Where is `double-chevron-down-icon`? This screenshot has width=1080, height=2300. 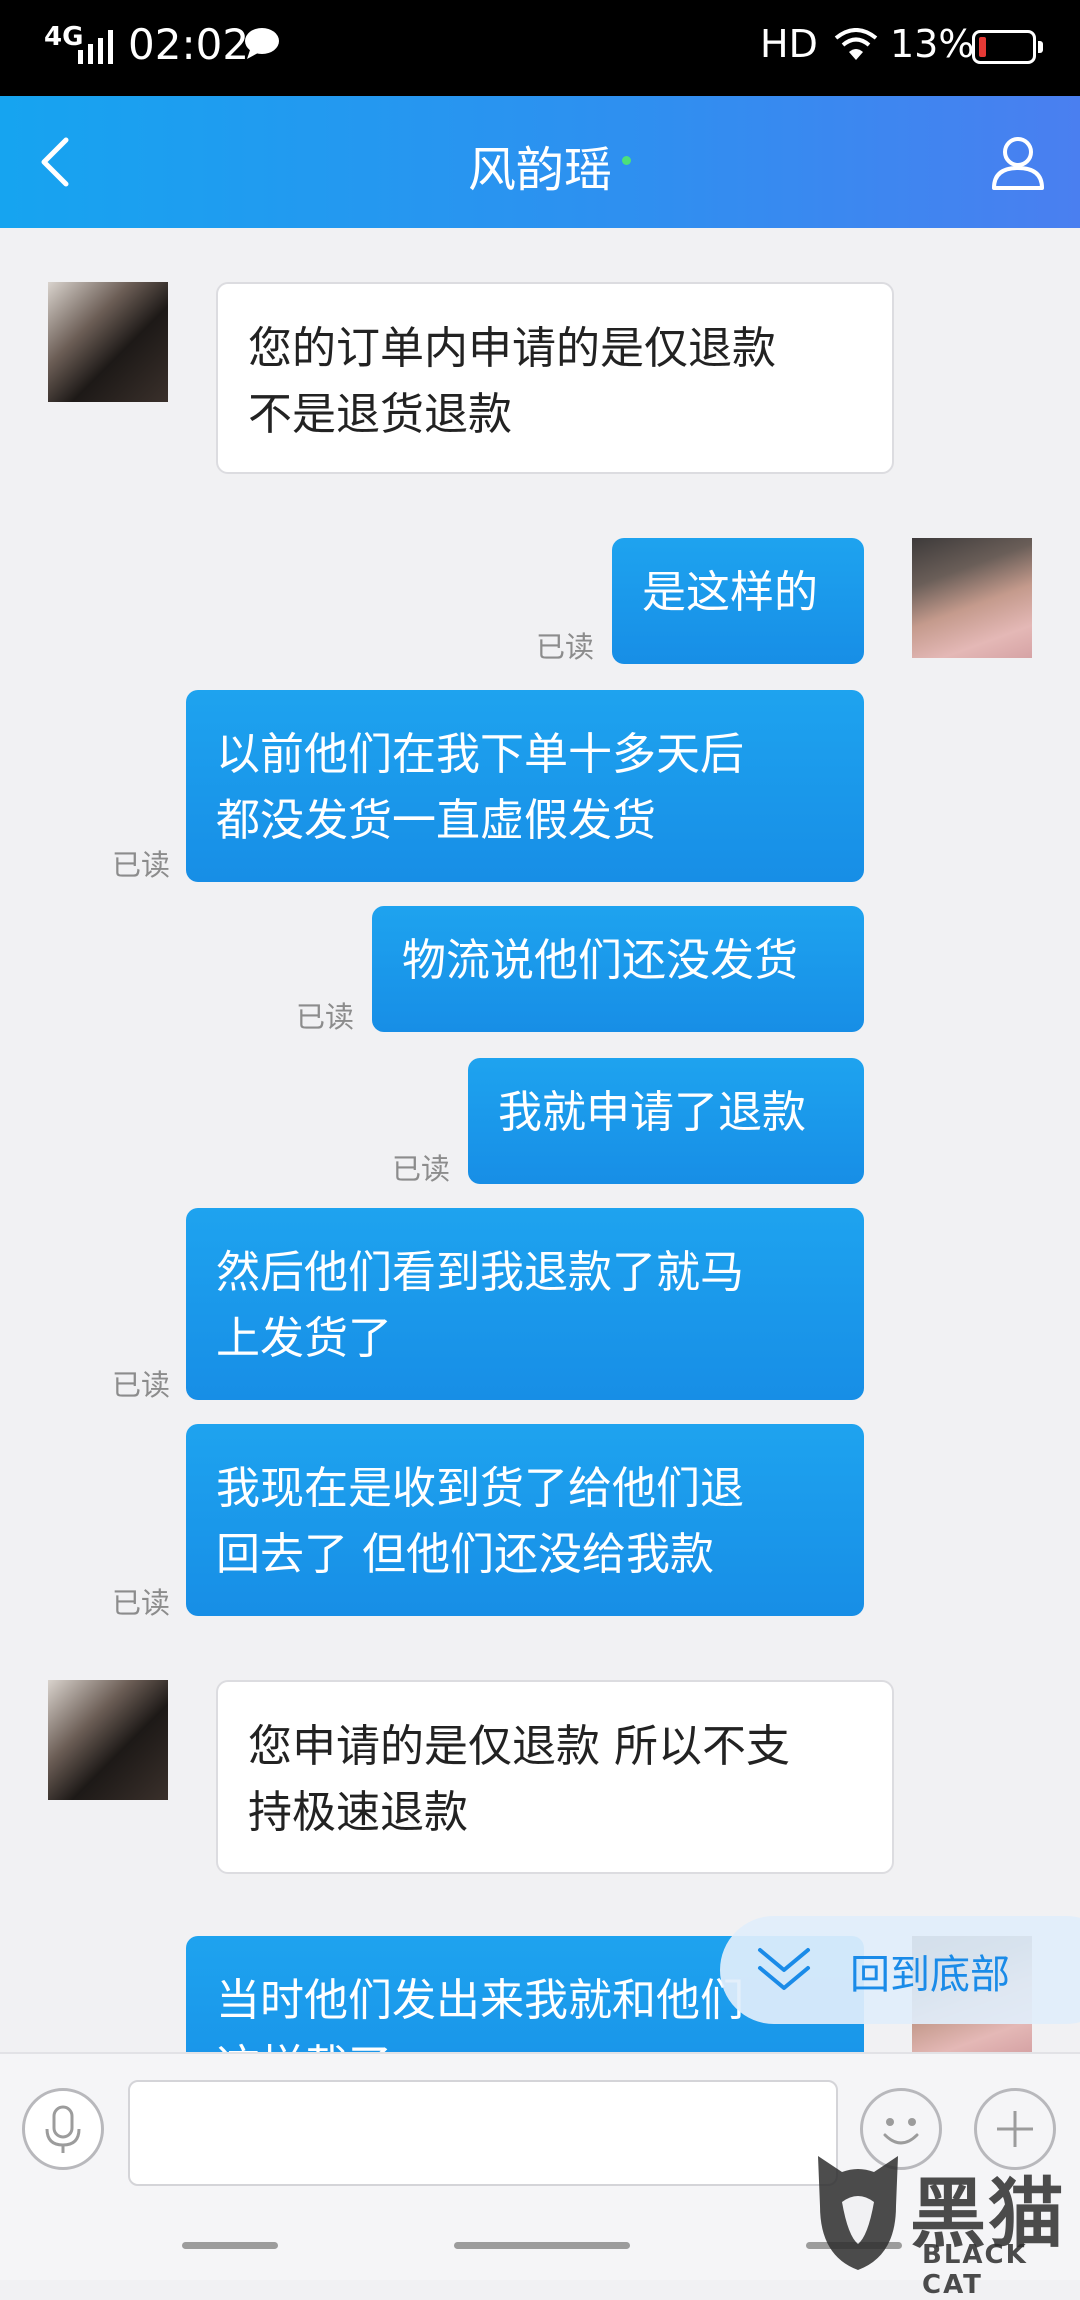
double-chevron-down-icon is located at coordinates (784, 1969).